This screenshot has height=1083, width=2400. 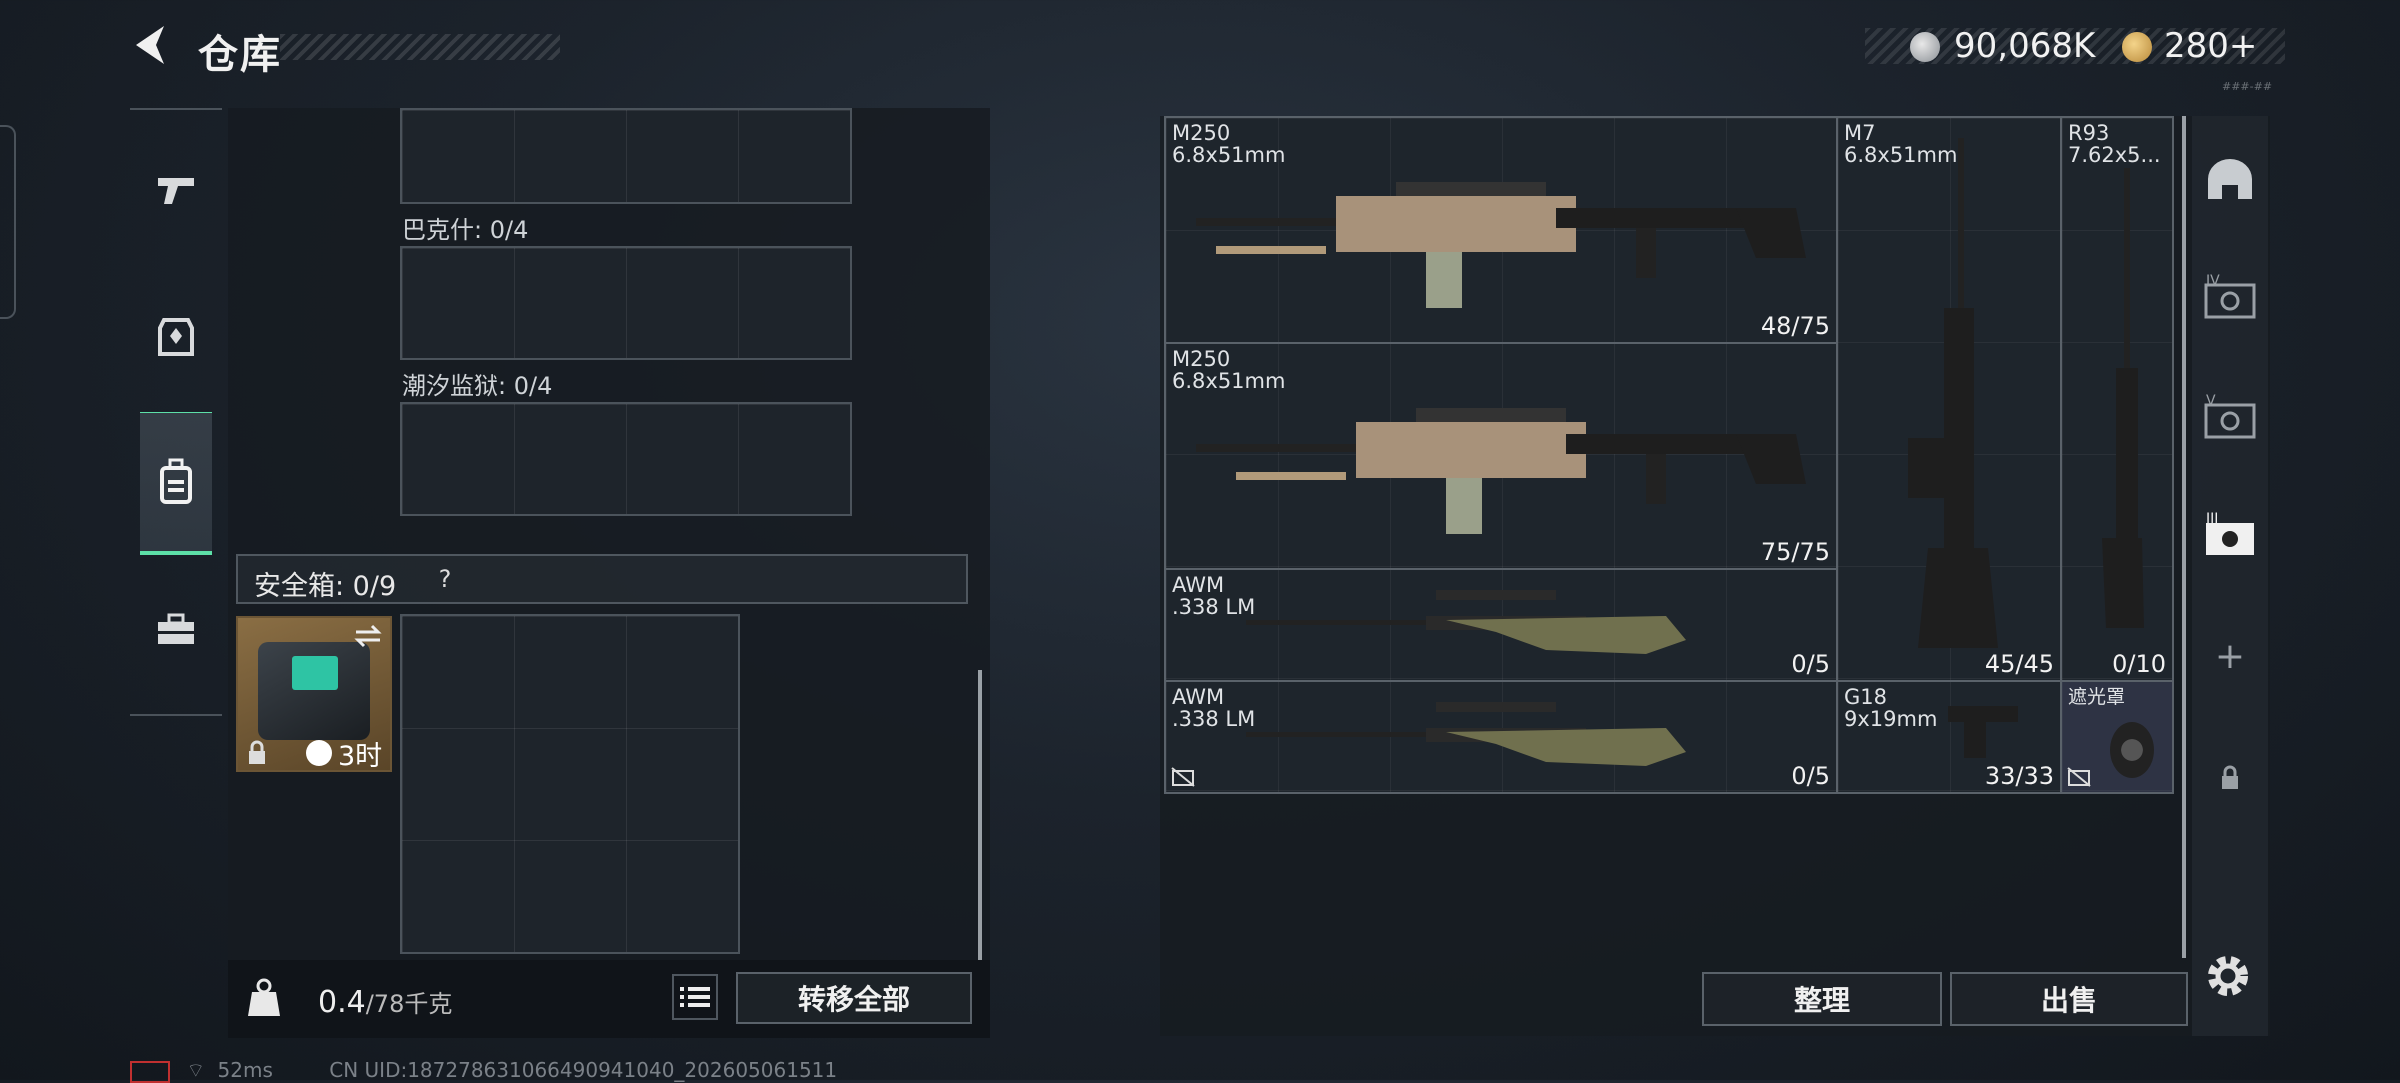 What do you see at coordinates (626, 459) in the screenshot?
I see `chaoxi-grid` at bounding box center [626, 459].